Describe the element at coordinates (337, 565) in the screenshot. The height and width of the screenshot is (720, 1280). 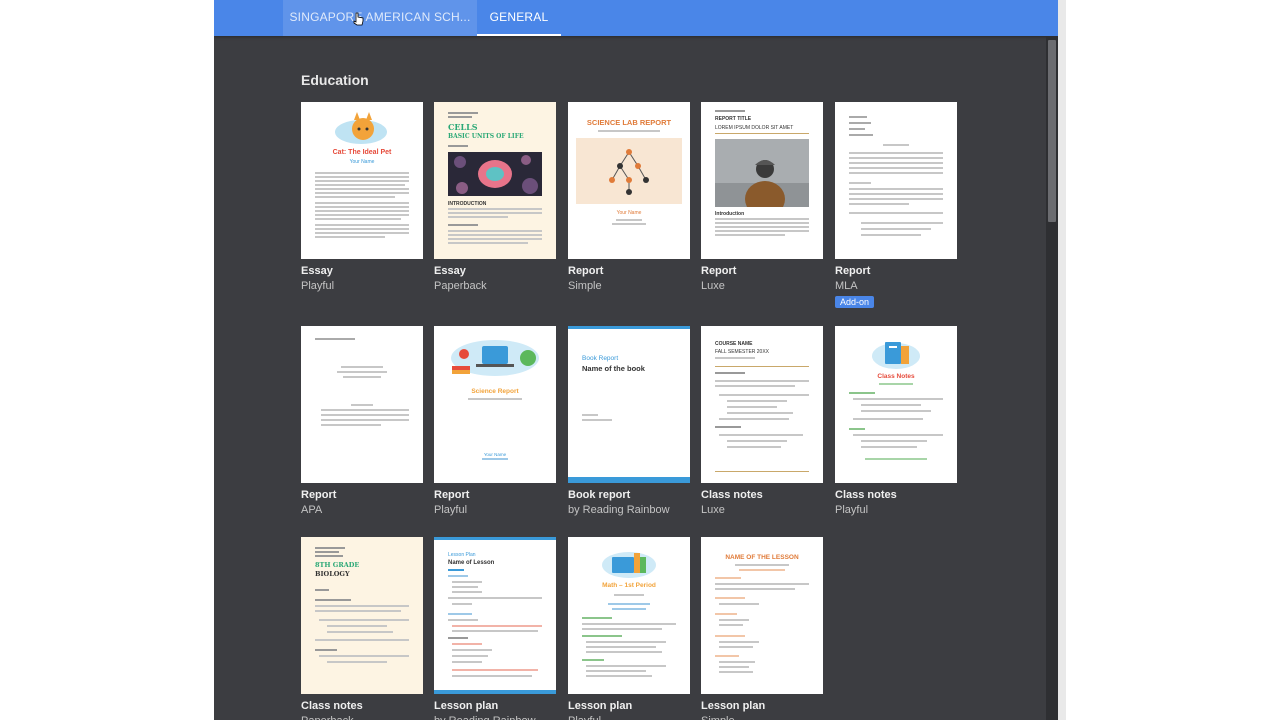
I see `template-title: 8TH GRADE` at that location.